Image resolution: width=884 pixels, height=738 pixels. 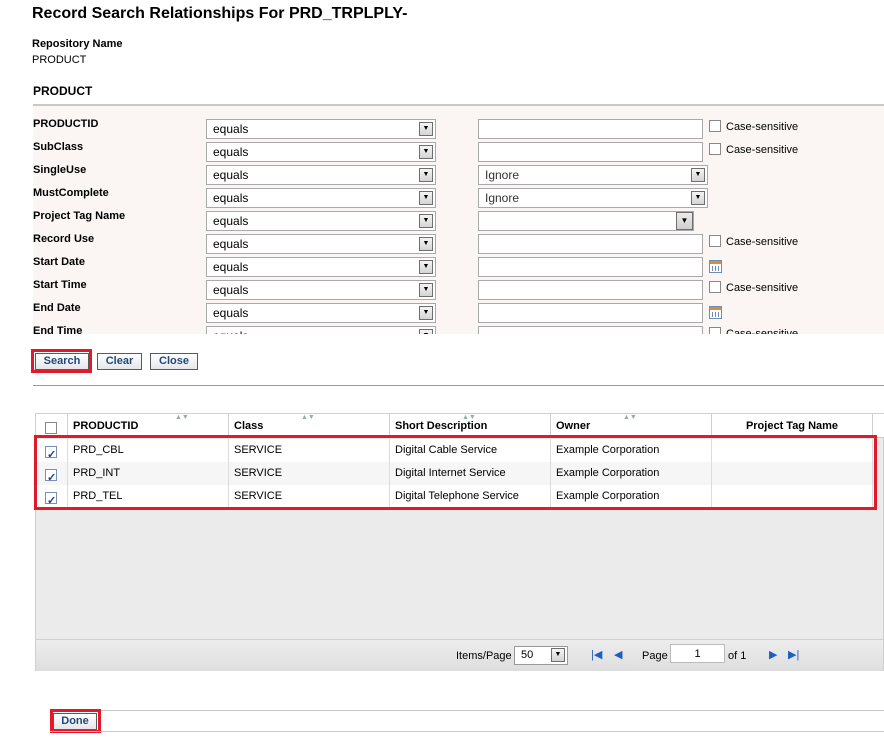 What do you see at coordinates (458, 313) in the screenshot?
I see `criteria-row: End Date equals ▼` at bounding box center [458, 313].